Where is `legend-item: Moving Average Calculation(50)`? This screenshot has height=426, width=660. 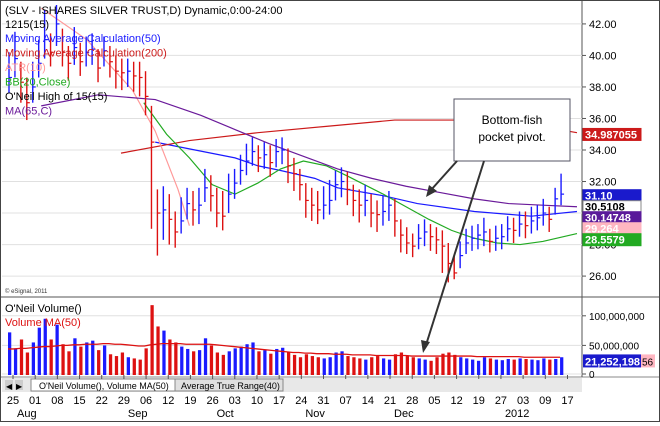 legend-item: Moving Average Calculation(50) is located at coordinates (83, 39).